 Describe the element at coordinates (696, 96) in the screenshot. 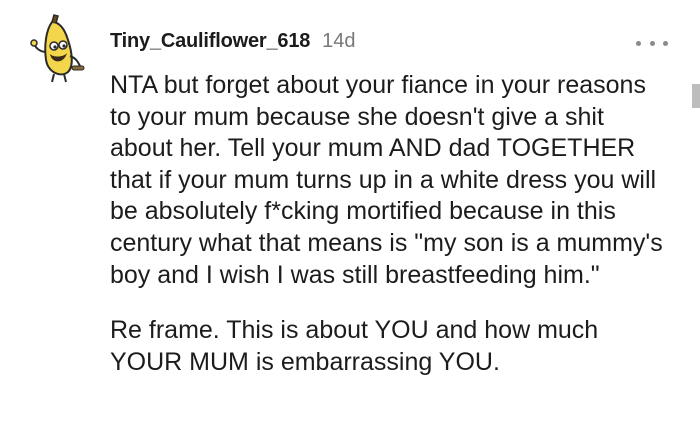

I see `scrollbar-thumb` at that location.